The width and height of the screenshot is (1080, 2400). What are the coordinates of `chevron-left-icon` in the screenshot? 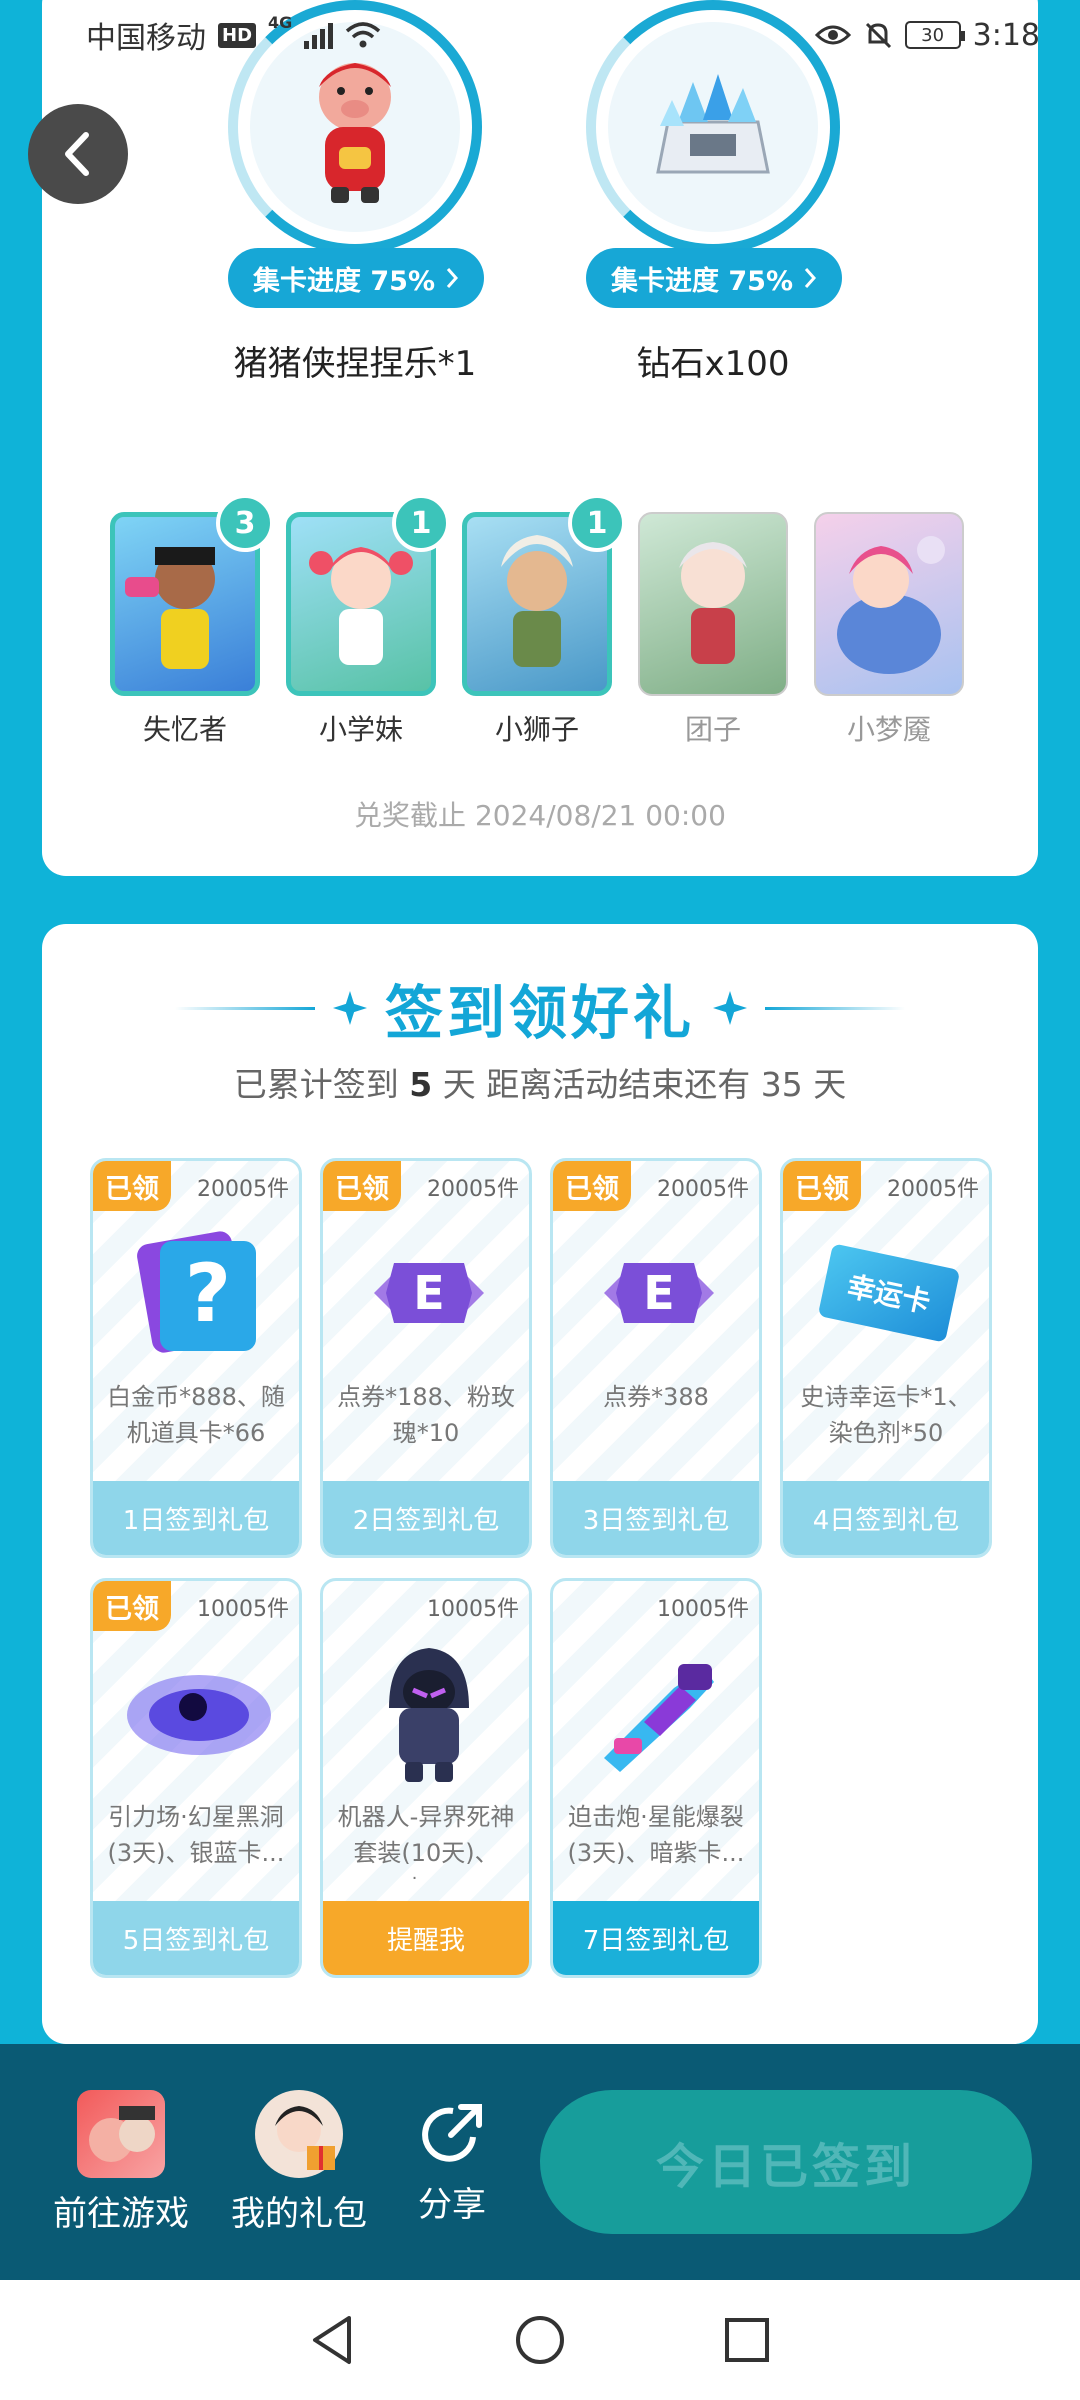 It's located at (77, 154).